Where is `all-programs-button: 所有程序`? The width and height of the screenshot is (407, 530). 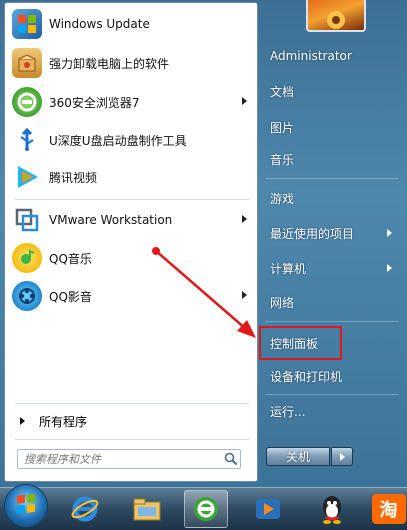
all-programs-button: 所有程序 is located at coordinates (130, 421).